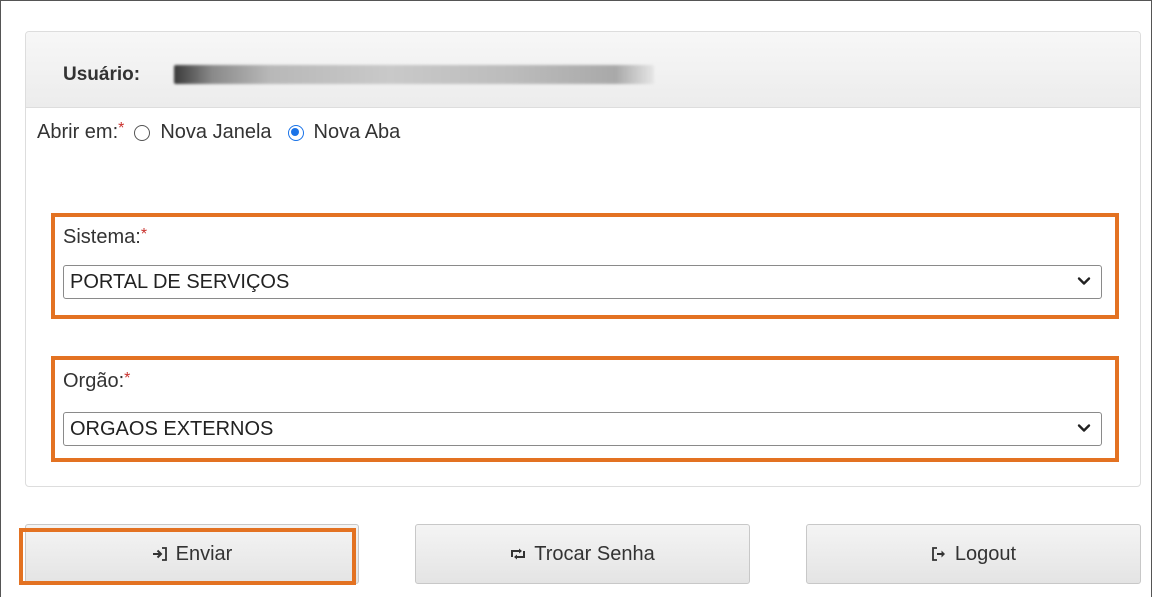 This screenshot has height=597, width=1154. I want to click on sistema-select-value: PORTAL DE SERVIÇOS, so click(180, 282).